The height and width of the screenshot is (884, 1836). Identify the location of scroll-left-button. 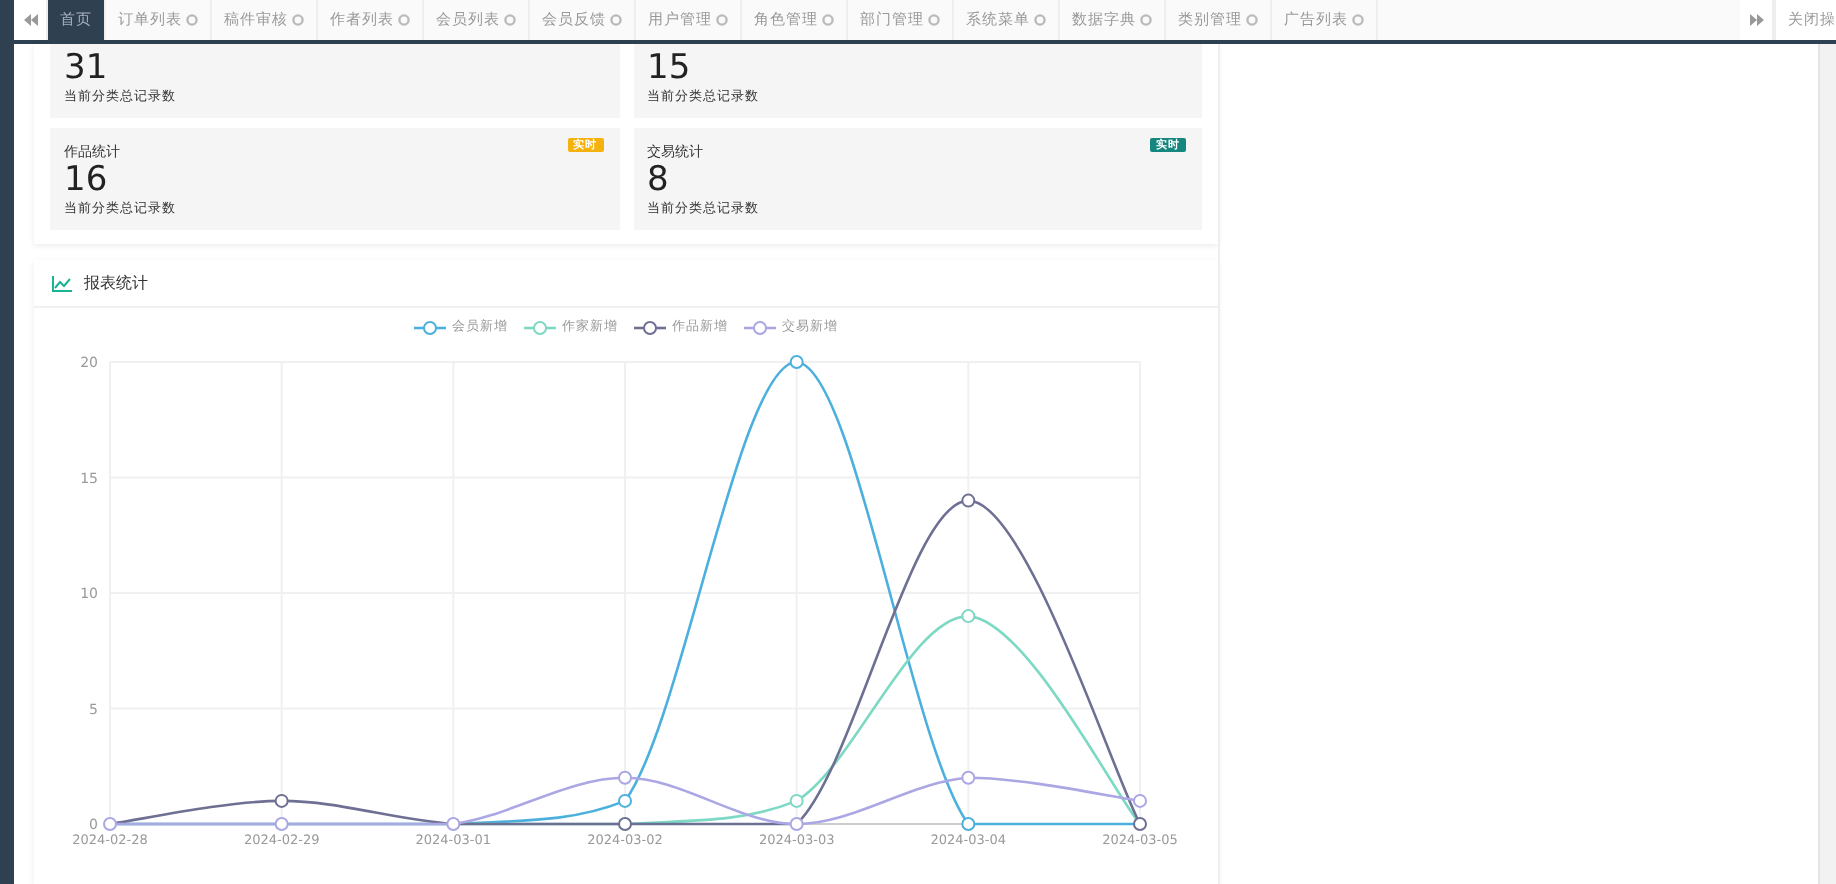
(31, 20).